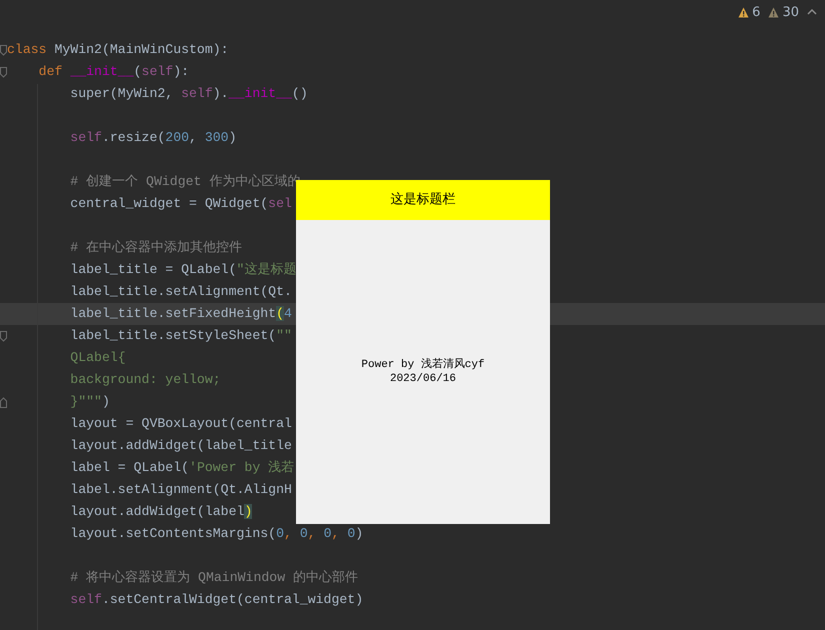  I want to click on code-line: label_title = QLabel("这是标题, so click(182, 270).